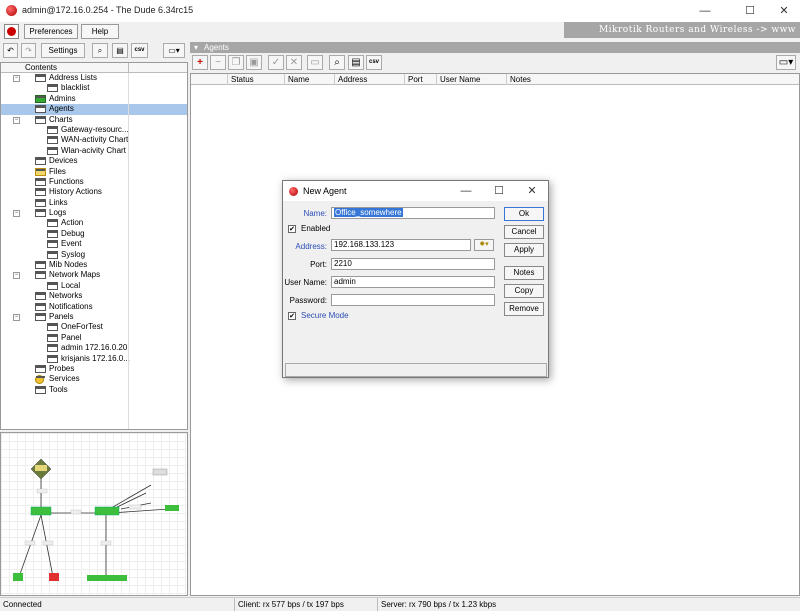 The image size is (800, 611). Describe the element at coordinates (305, 604) in the screenshot. I see `client-traffic: Client: rx 577 bps / tx 197 bps` at that location.